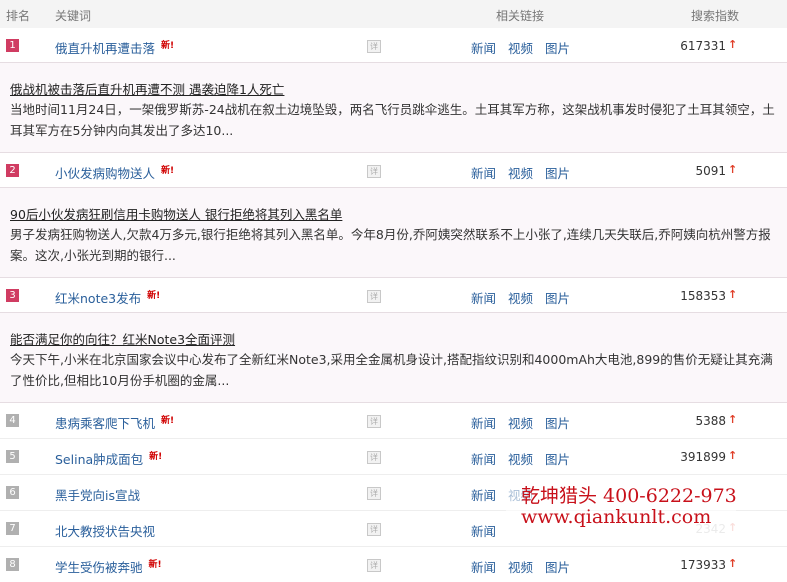 This screenshot has width=787, height=582. I want to click on rank-badge: 6, so click(12, 492).